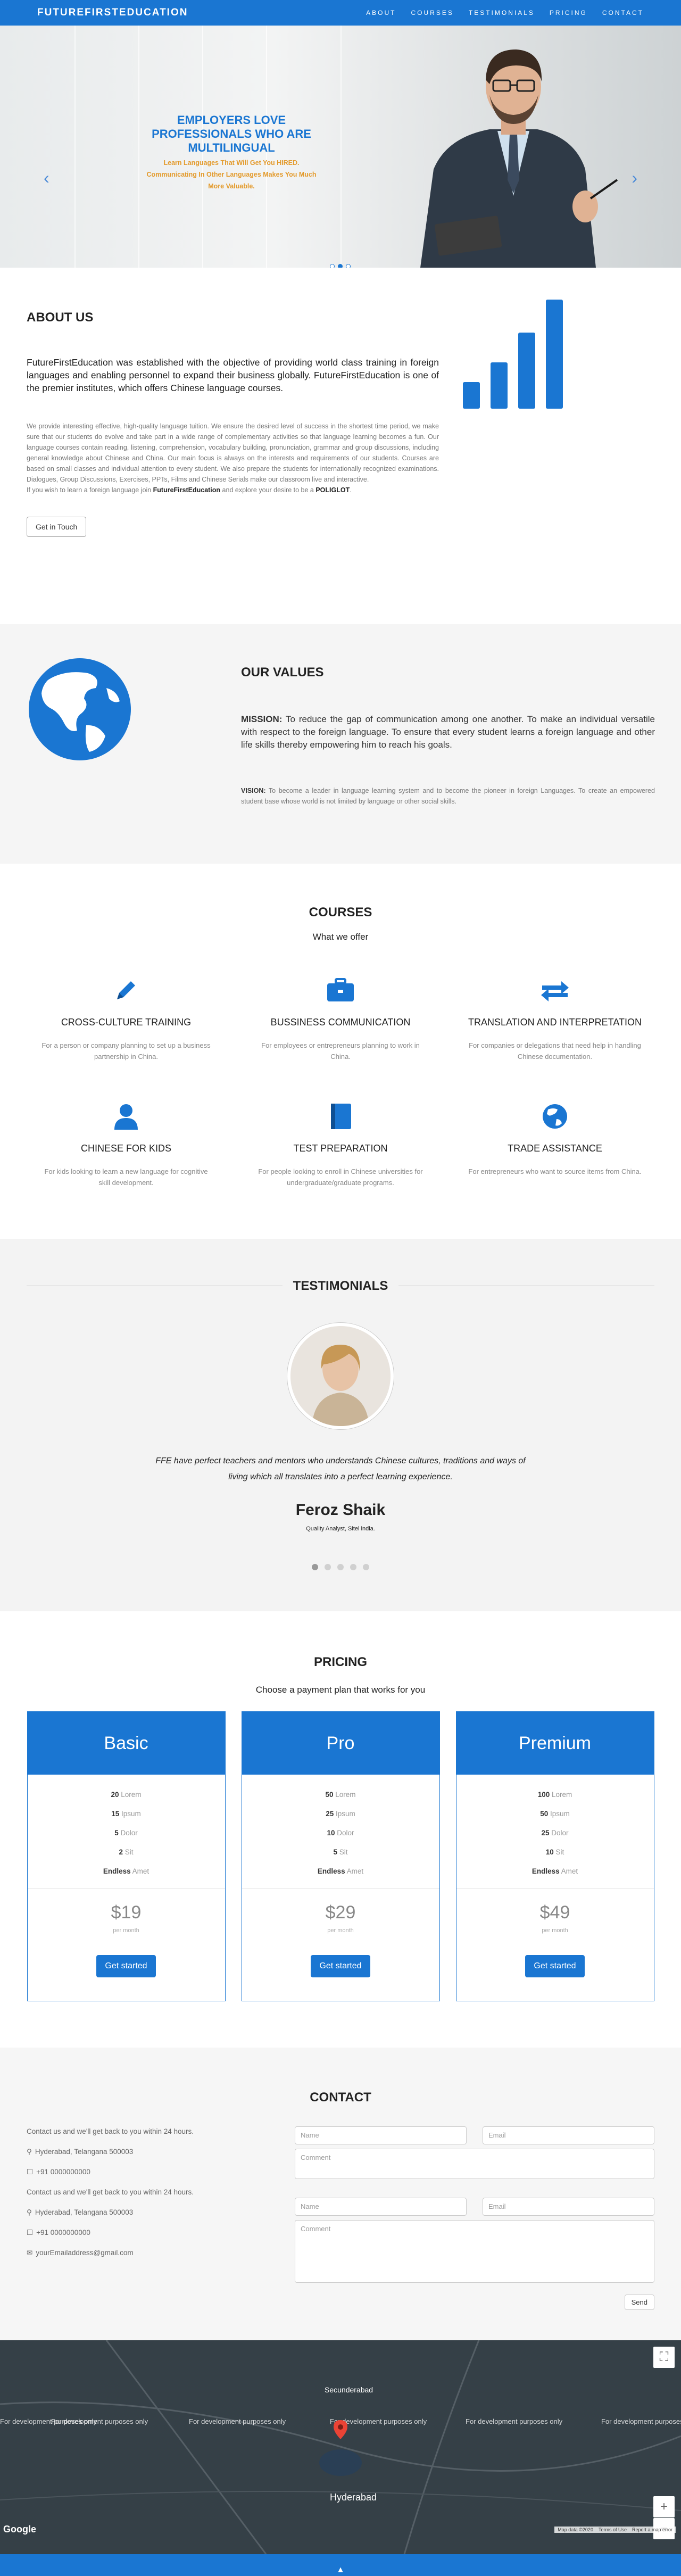 The image size is (681, 2576). What do you see at coordinates (340, 1376) in the screenshot?
I see `testimonial-avatar` at bounding box center [340, 1376].